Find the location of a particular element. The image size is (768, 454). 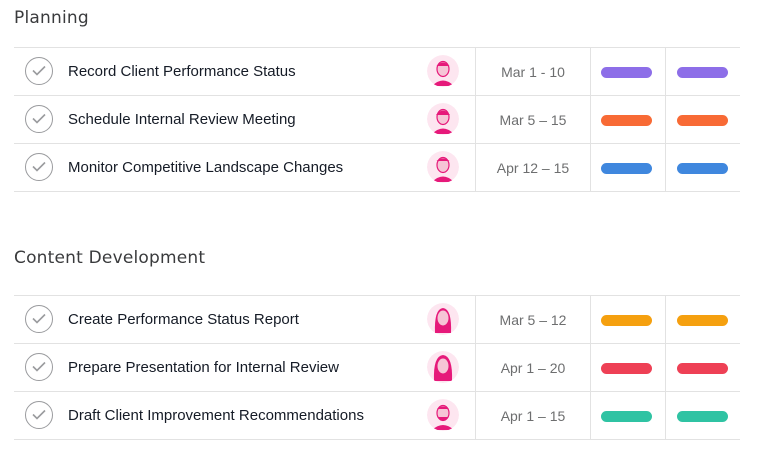

task-date: Mar 5 – 15 is located at coordinates (533, 120).